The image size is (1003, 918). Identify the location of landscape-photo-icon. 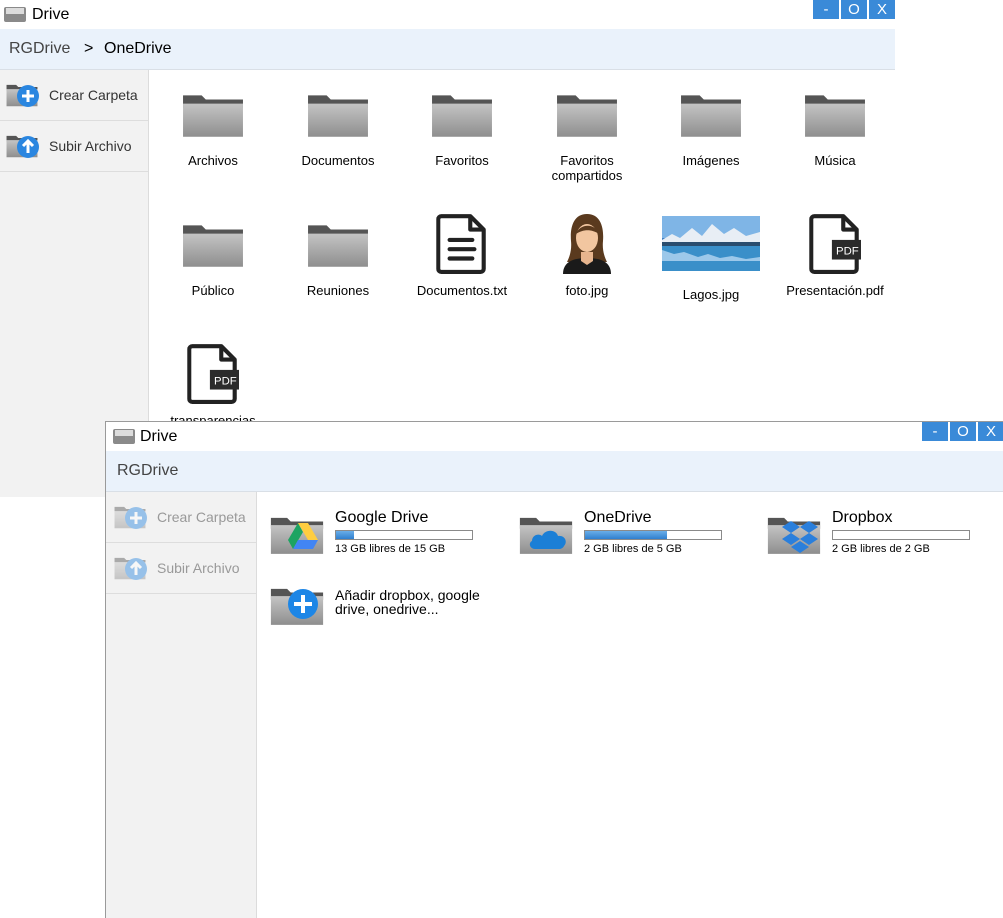
(711, 243).